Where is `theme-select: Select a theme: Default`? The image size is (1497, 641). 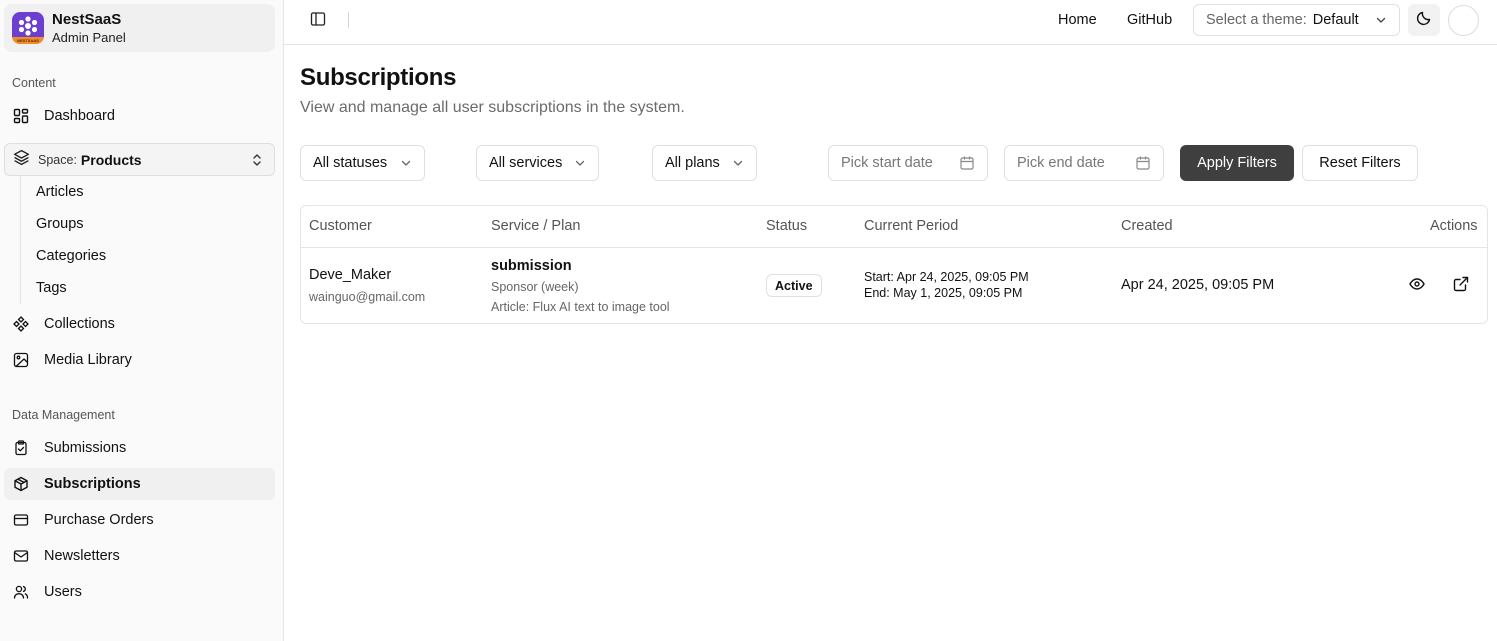 theme-select: Select a theme: Default is located at coordinates (1296, 20).